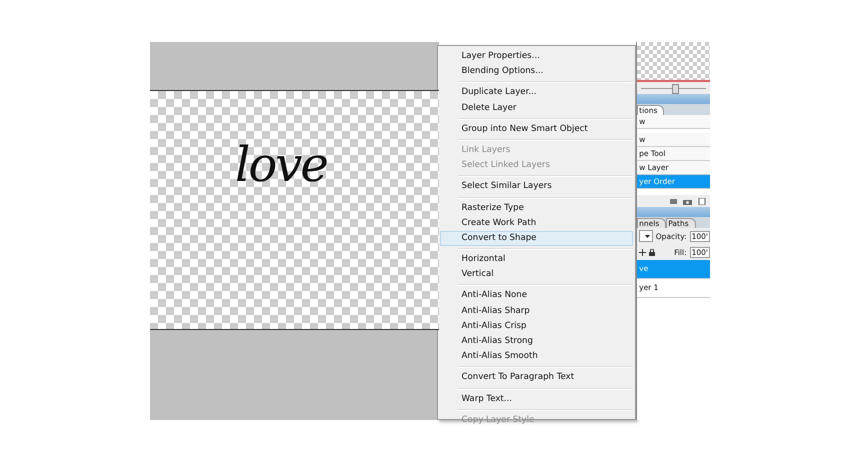 The image size is (860, 461). Describe the element at coordinates (537, 238) in the screenshot. I see `menu-item: Convert to Shape` at that location.